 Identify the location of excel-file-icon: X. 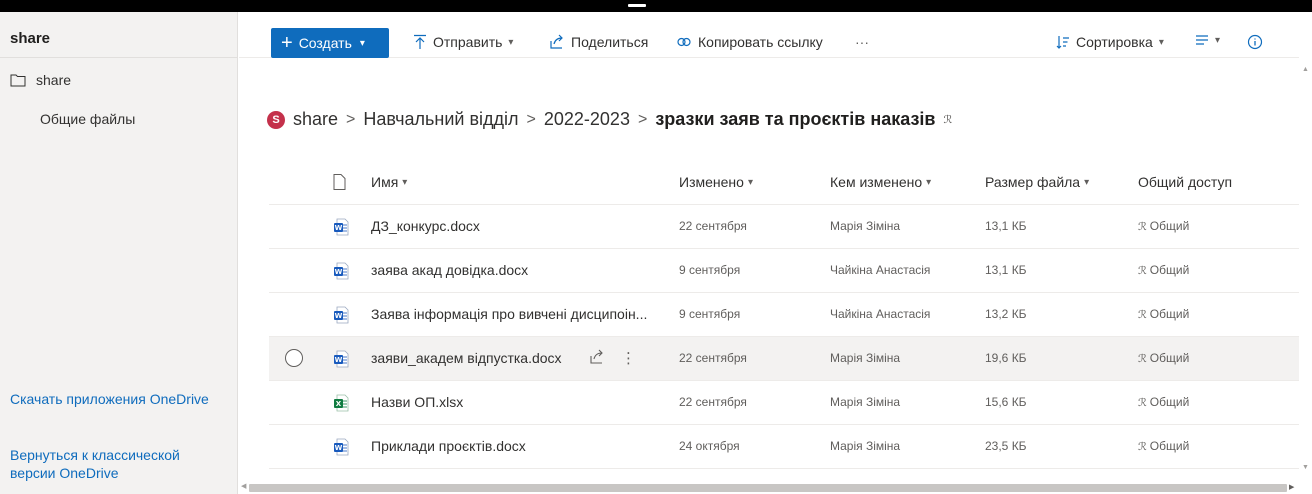
(341, 403).